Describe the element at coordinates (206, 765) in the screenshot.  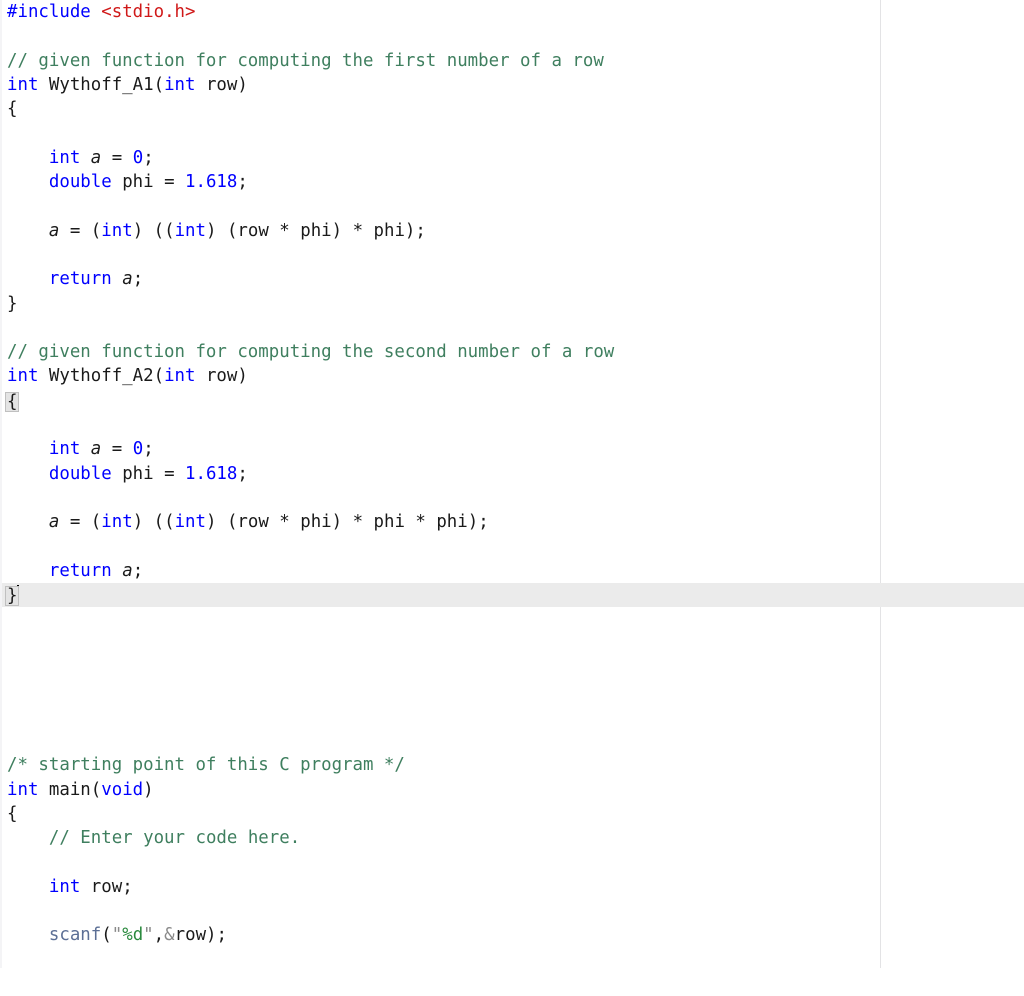
I see `code-token: /* starting point of this C program */` at that location.